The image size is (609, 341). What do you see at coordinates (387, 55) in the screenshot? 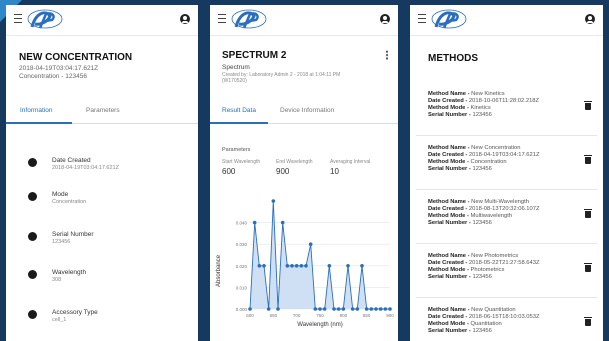
I see `more-options-icon` at bounding box center [387, 55].